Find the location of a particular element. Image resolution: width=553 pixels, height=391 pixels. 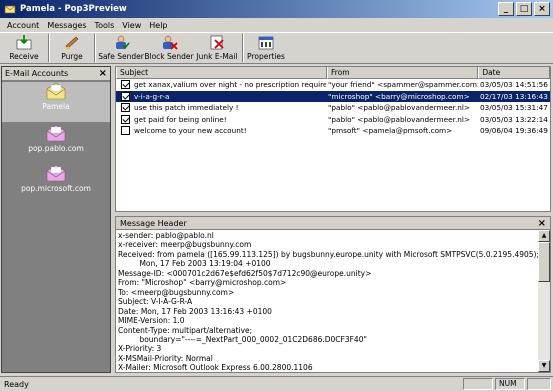

header-line: Date: Mon, 17 Feb 2003 13:16:43 +0100 is located at coordinates (195, 311).